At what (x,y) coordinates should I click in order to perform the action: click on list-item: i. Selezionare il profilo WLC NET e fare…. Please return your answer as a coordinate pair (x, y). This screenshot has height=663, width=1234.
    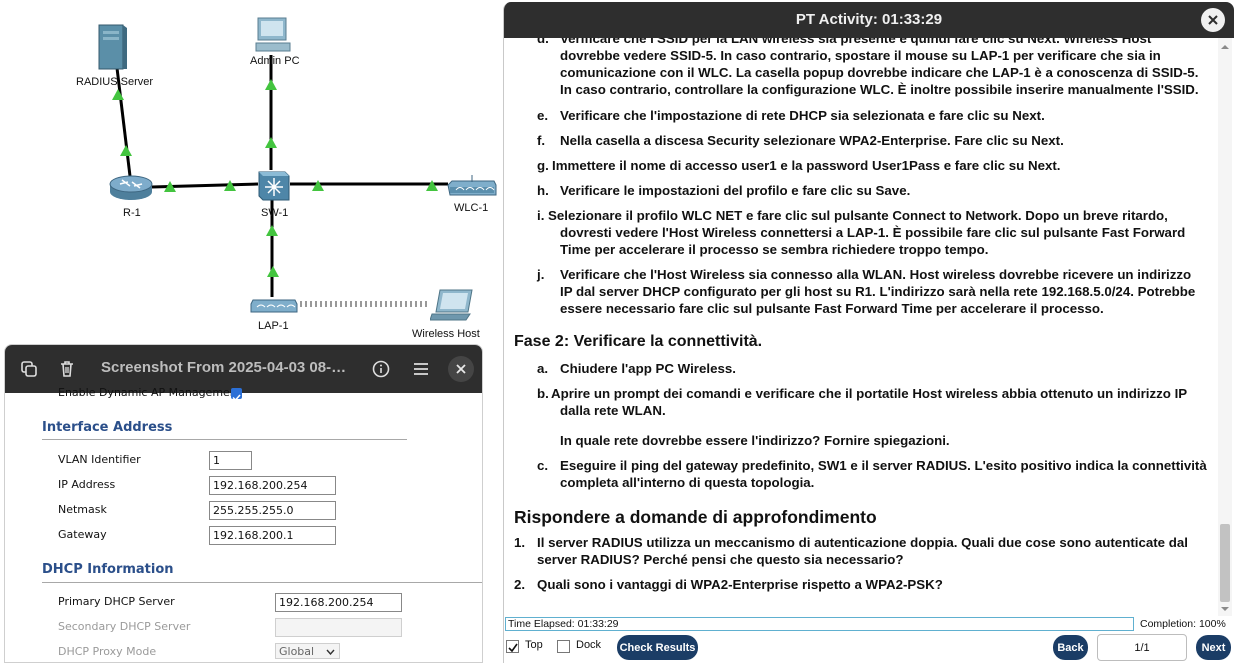
    Looking at the image, I should click on (877, 232).